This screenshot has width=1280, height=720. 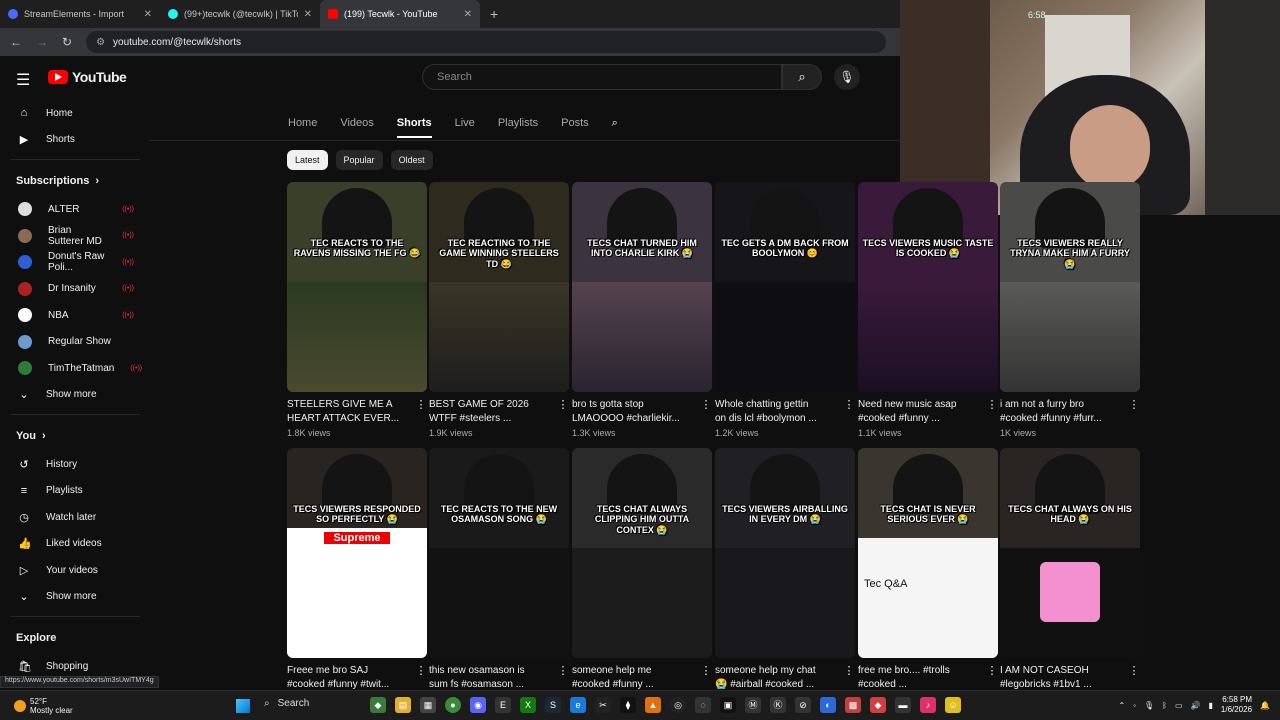 I want to click on sidebar-item-history: ↺ History, so click(x=75, y=464).